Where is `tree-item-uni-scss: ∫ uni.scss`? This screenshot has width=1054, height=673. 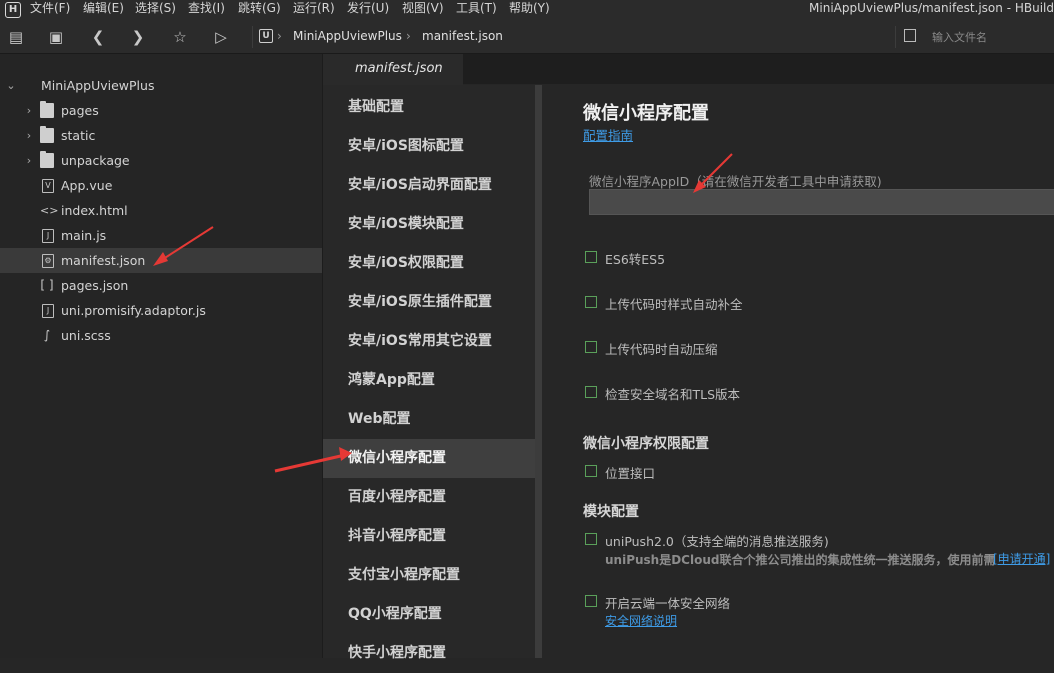
tree-item-uni-scss: ∫ uni.scss is located at coordinates (161, 335).